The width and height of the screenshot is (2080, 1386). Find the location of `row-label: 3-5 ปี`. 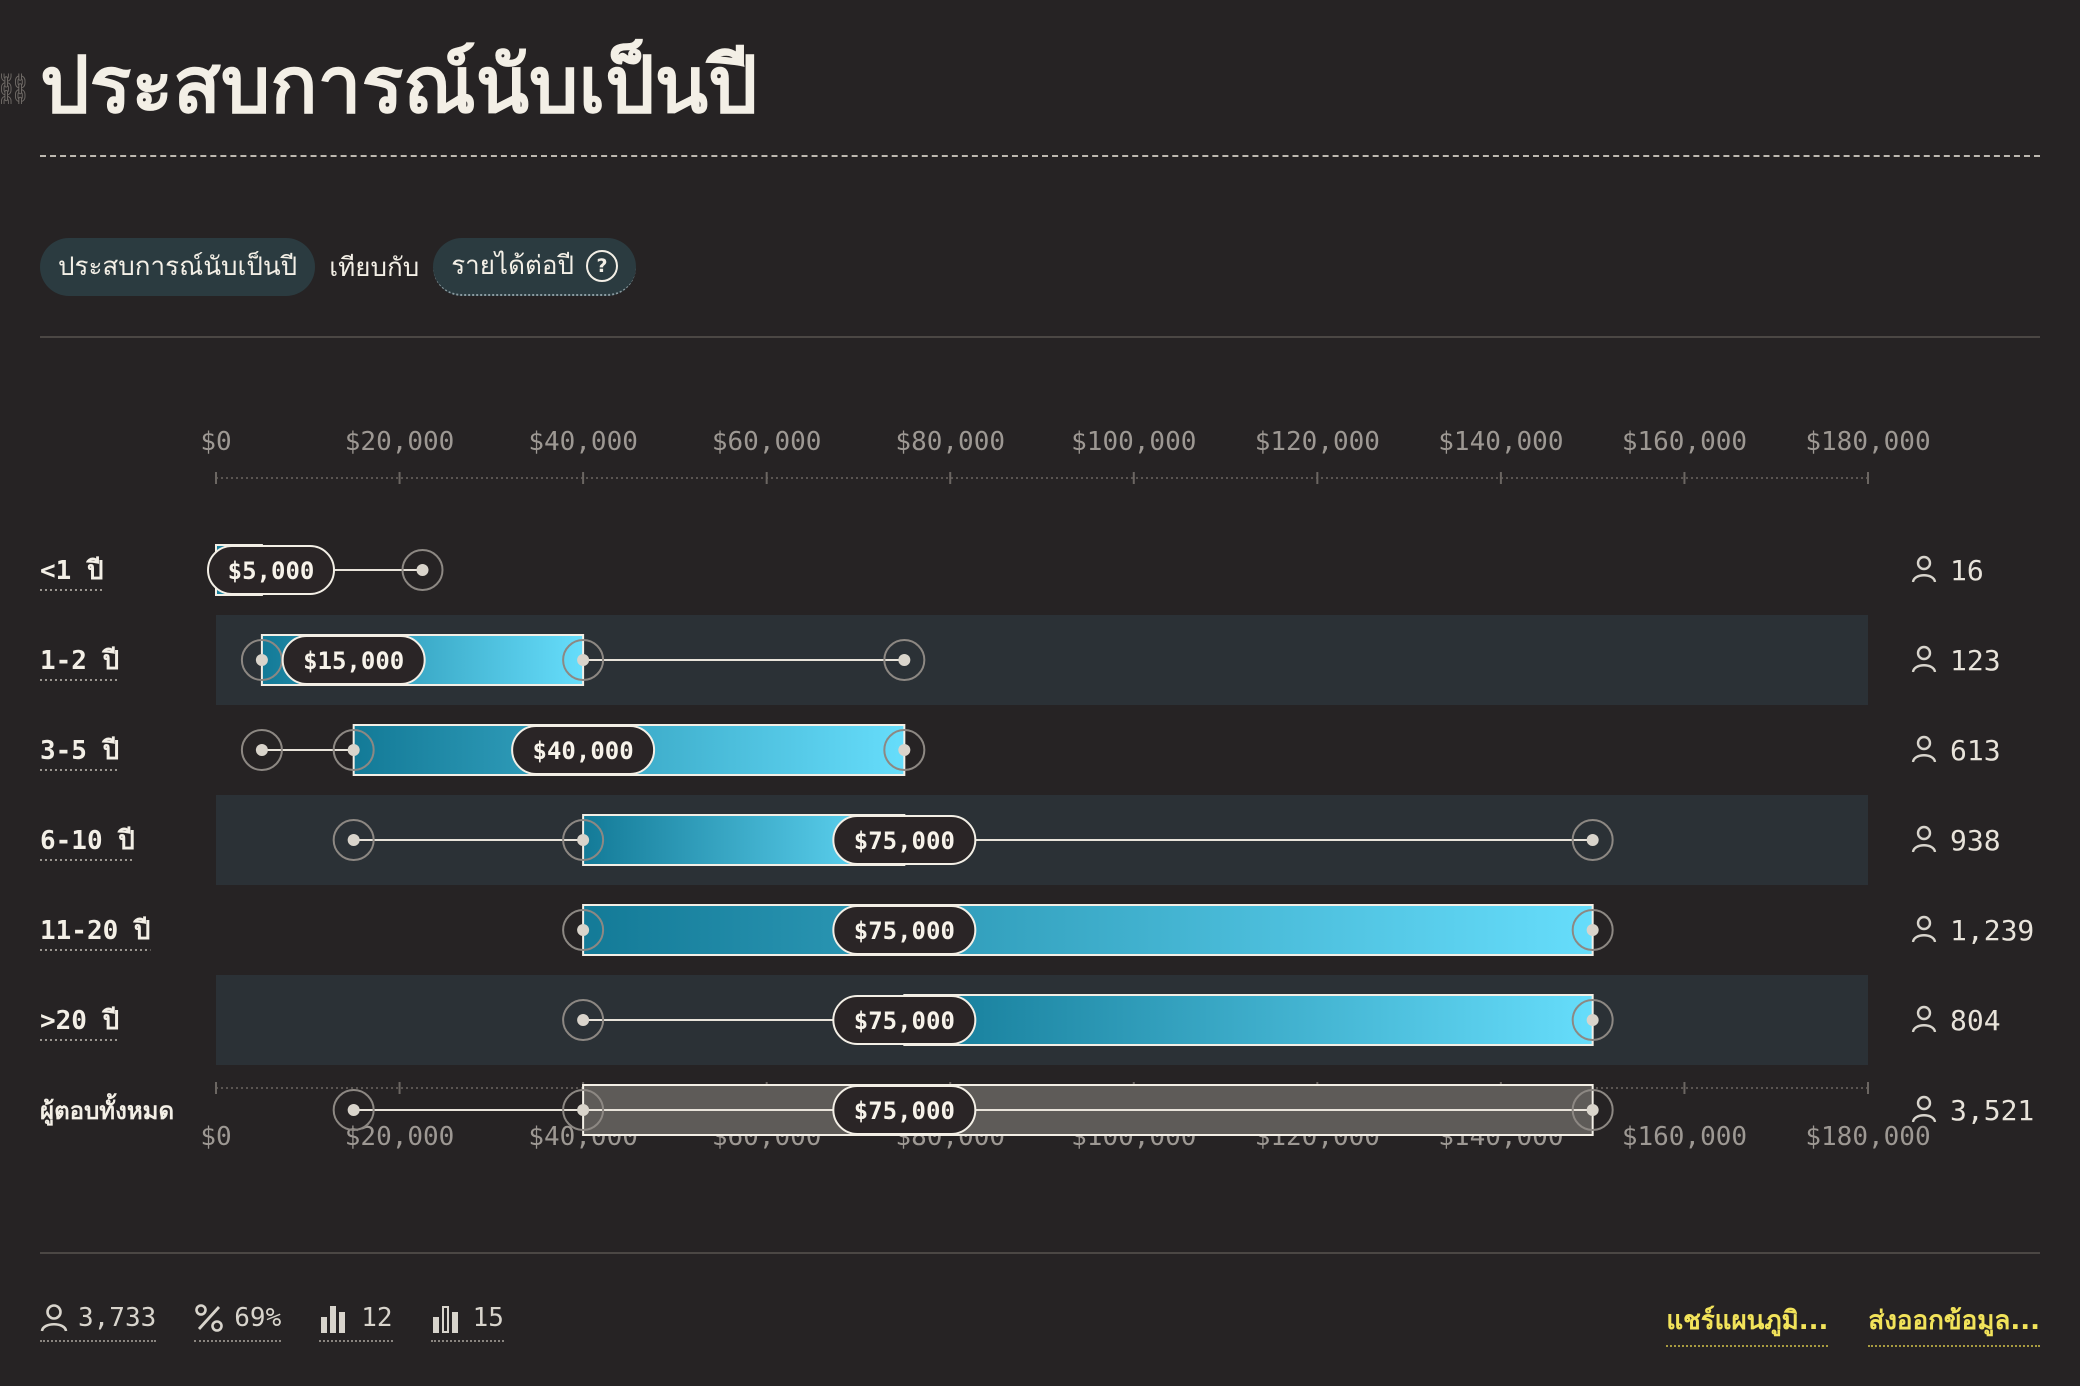

row-label: 3-5 ปี is located at coordinates (79, 751).